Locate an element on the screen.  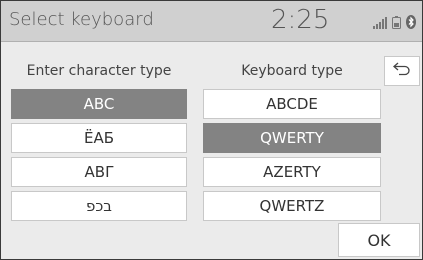
keyboard-abcde-button: ABCDE is located at coordinates (292, 104).